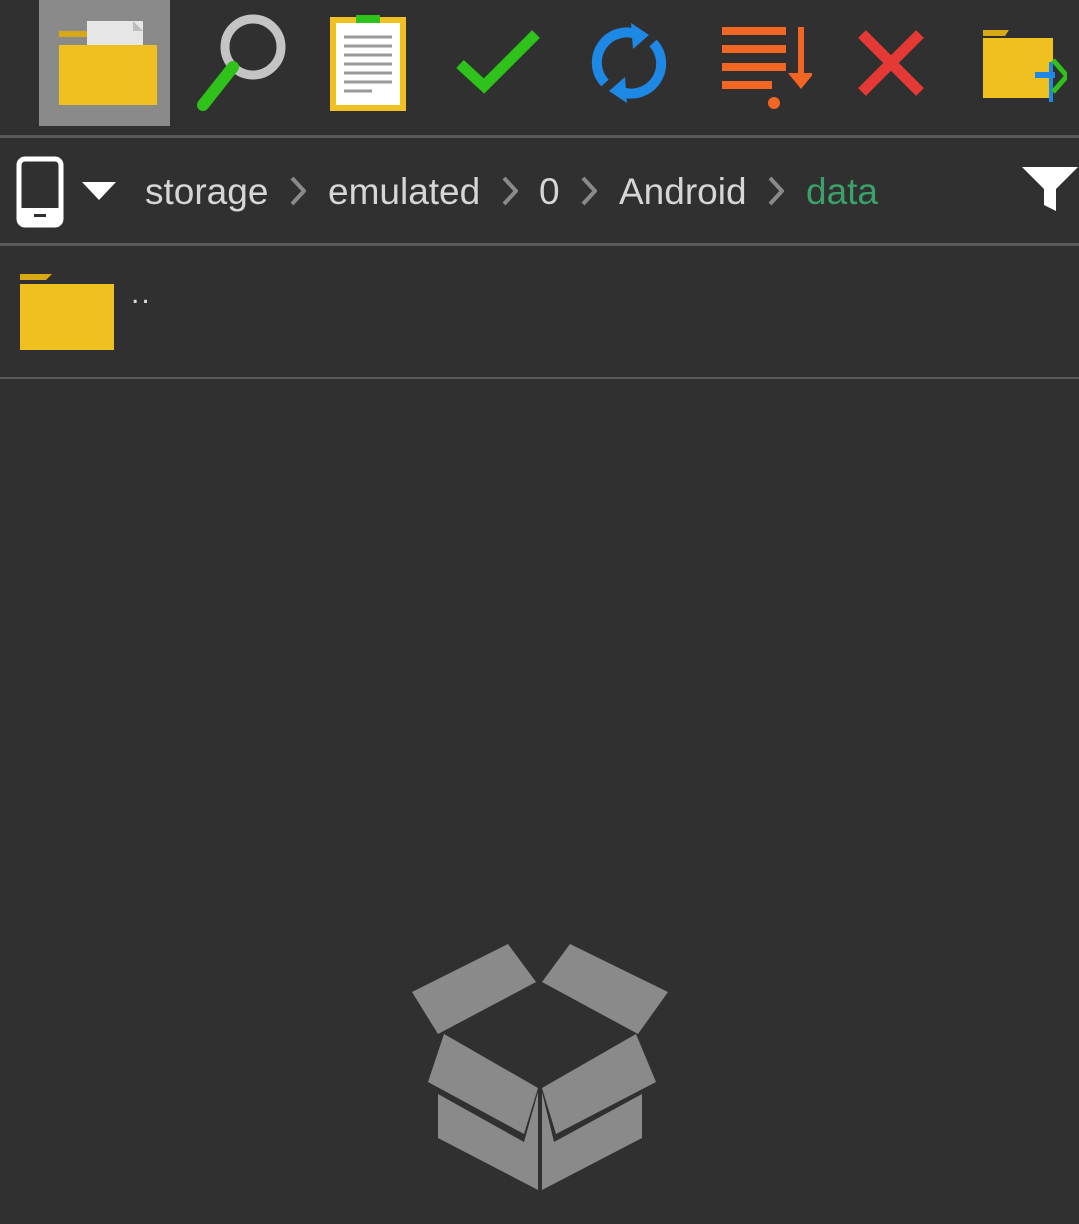 Image resolution: width=1079 pixels, height=1224 pixels. What do you see at coordinates (842, 192) in the screenshot?
I see `crumb-data-current: data` at bounding box center [842, 192].